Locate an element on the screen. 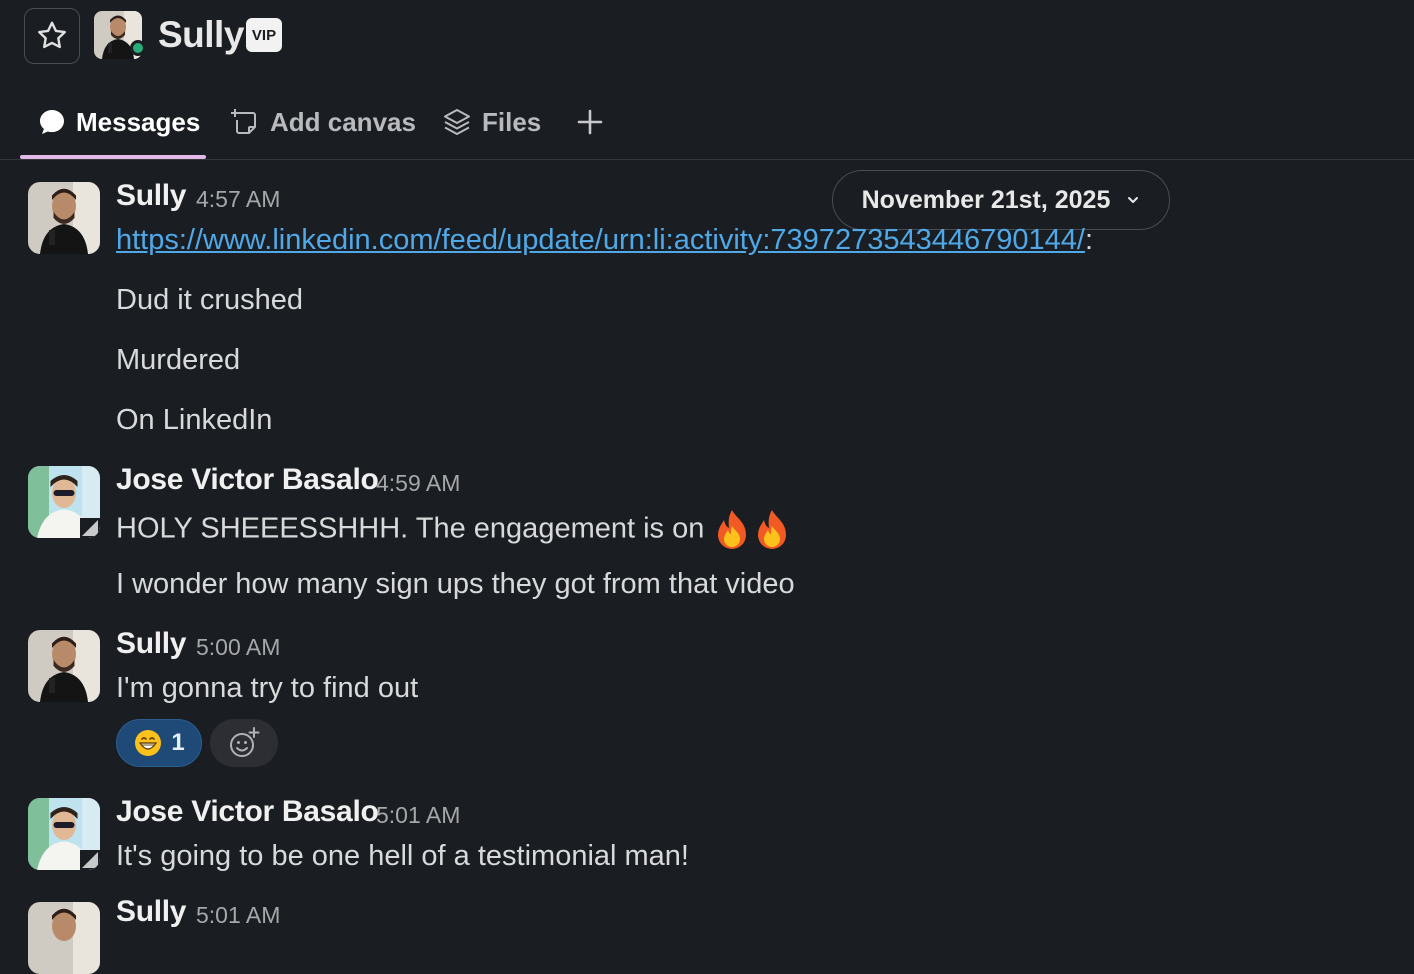  star-button is located at coordinates (52, 36).